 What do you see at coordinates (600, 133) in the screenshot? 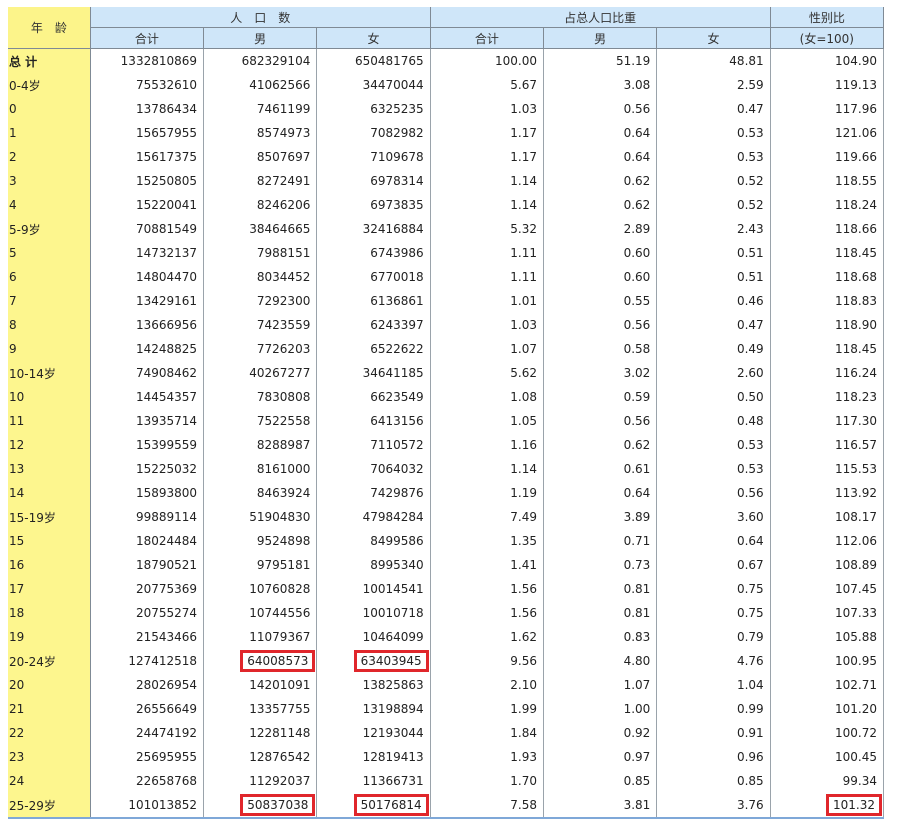
I see `share-male-cell: 0.64` at bounding box center [600, 133].